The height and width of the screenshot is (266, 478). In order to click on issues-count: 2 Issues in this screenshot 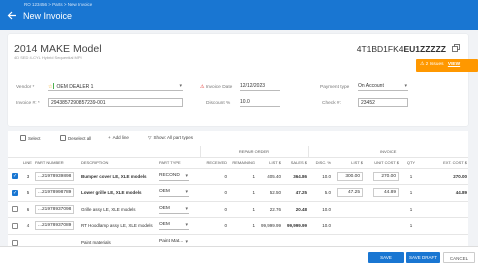, I will do `click(434, 64)`.